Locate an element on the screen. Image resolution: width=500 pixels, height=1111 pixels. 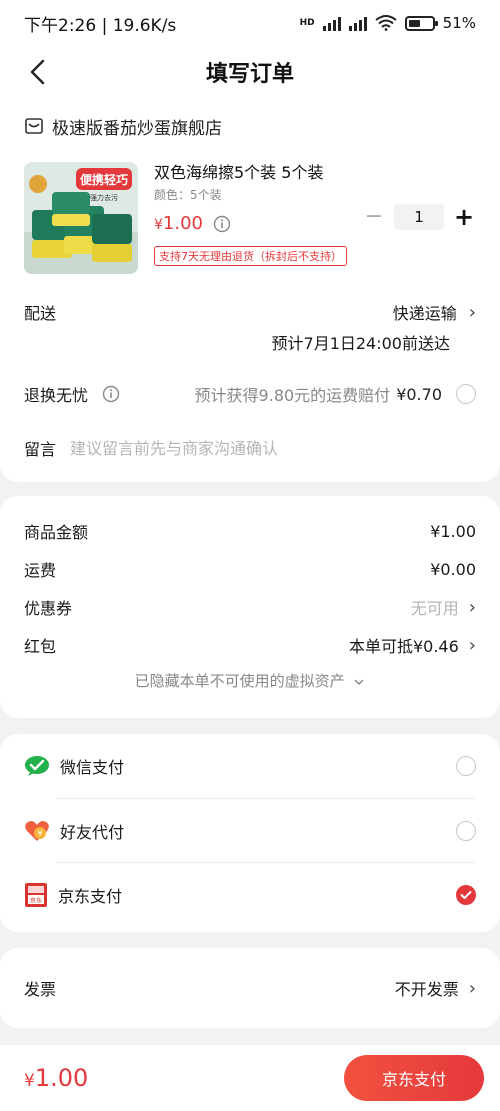
payment-option-jd: 京东 京东支付 is located at coordinates (250, 894).